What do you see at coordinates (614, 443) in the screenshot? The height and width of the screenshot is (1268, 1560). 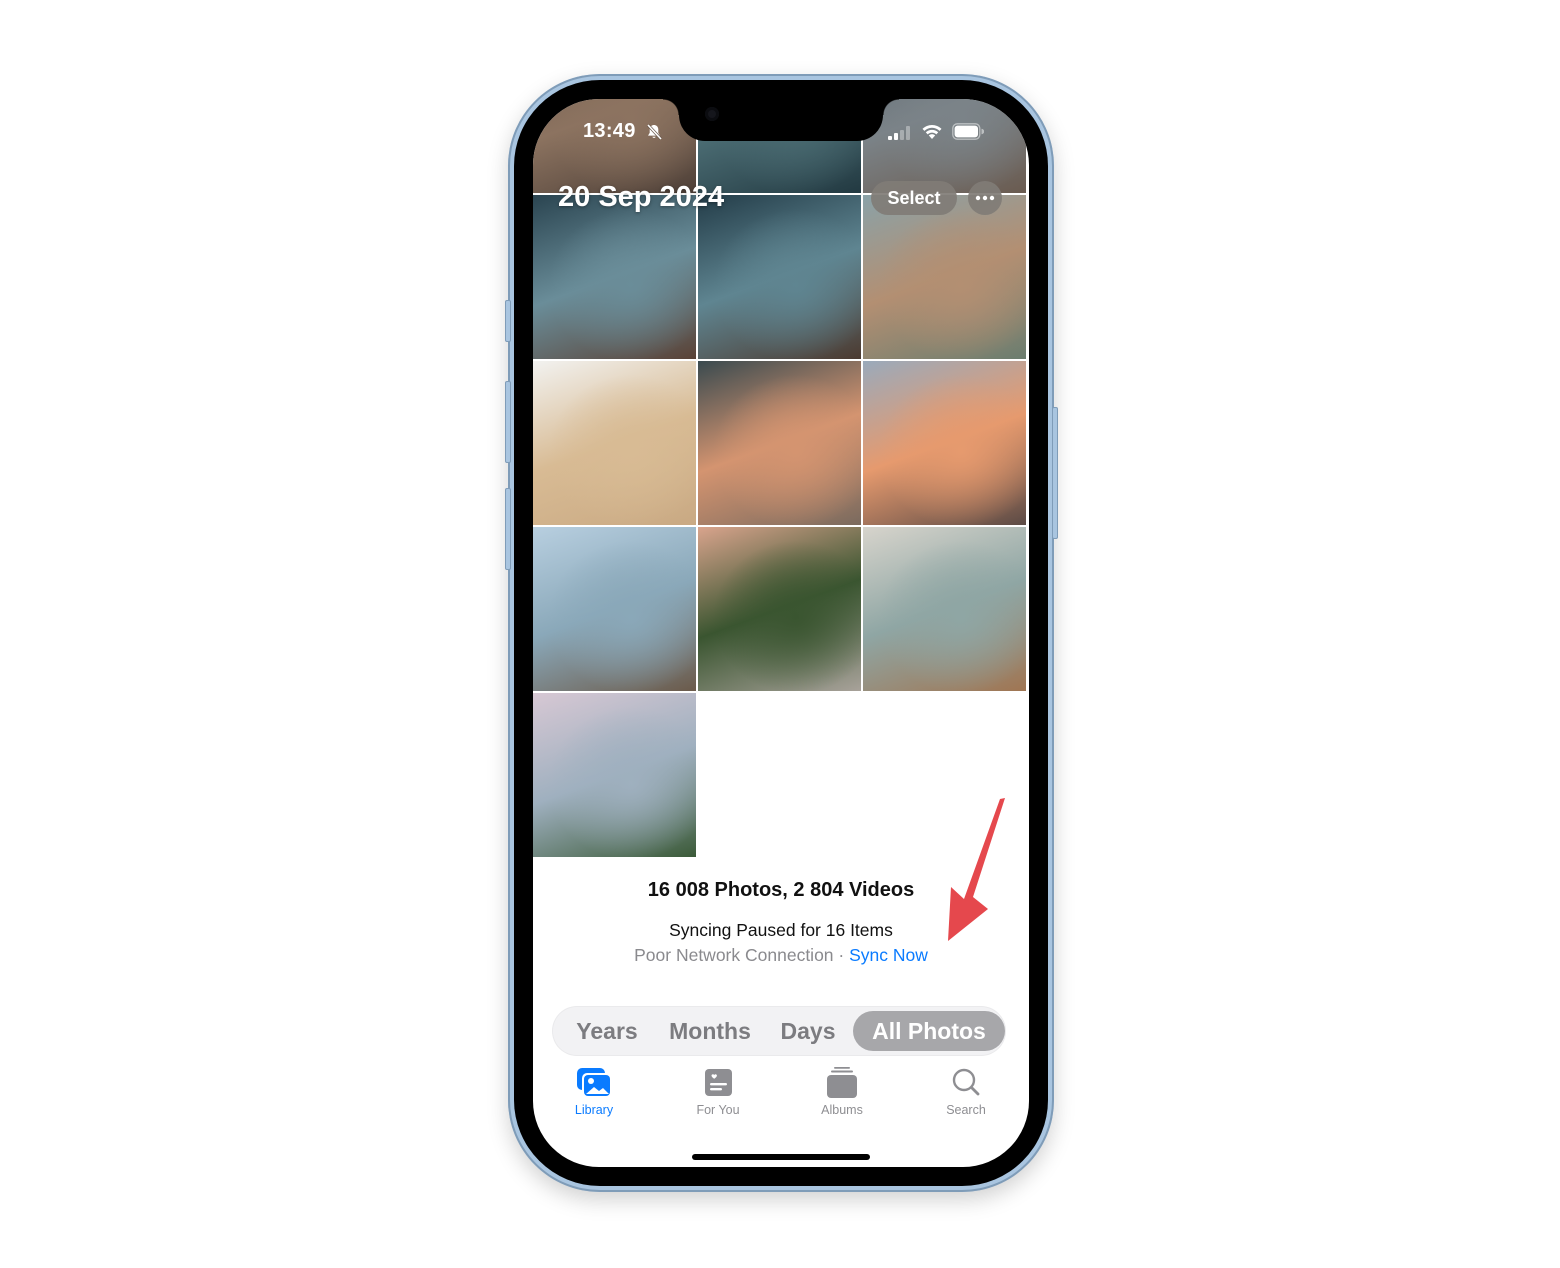 I see `photo-thumbnail-starfish-on-sand` at bounding box center [614, 443].